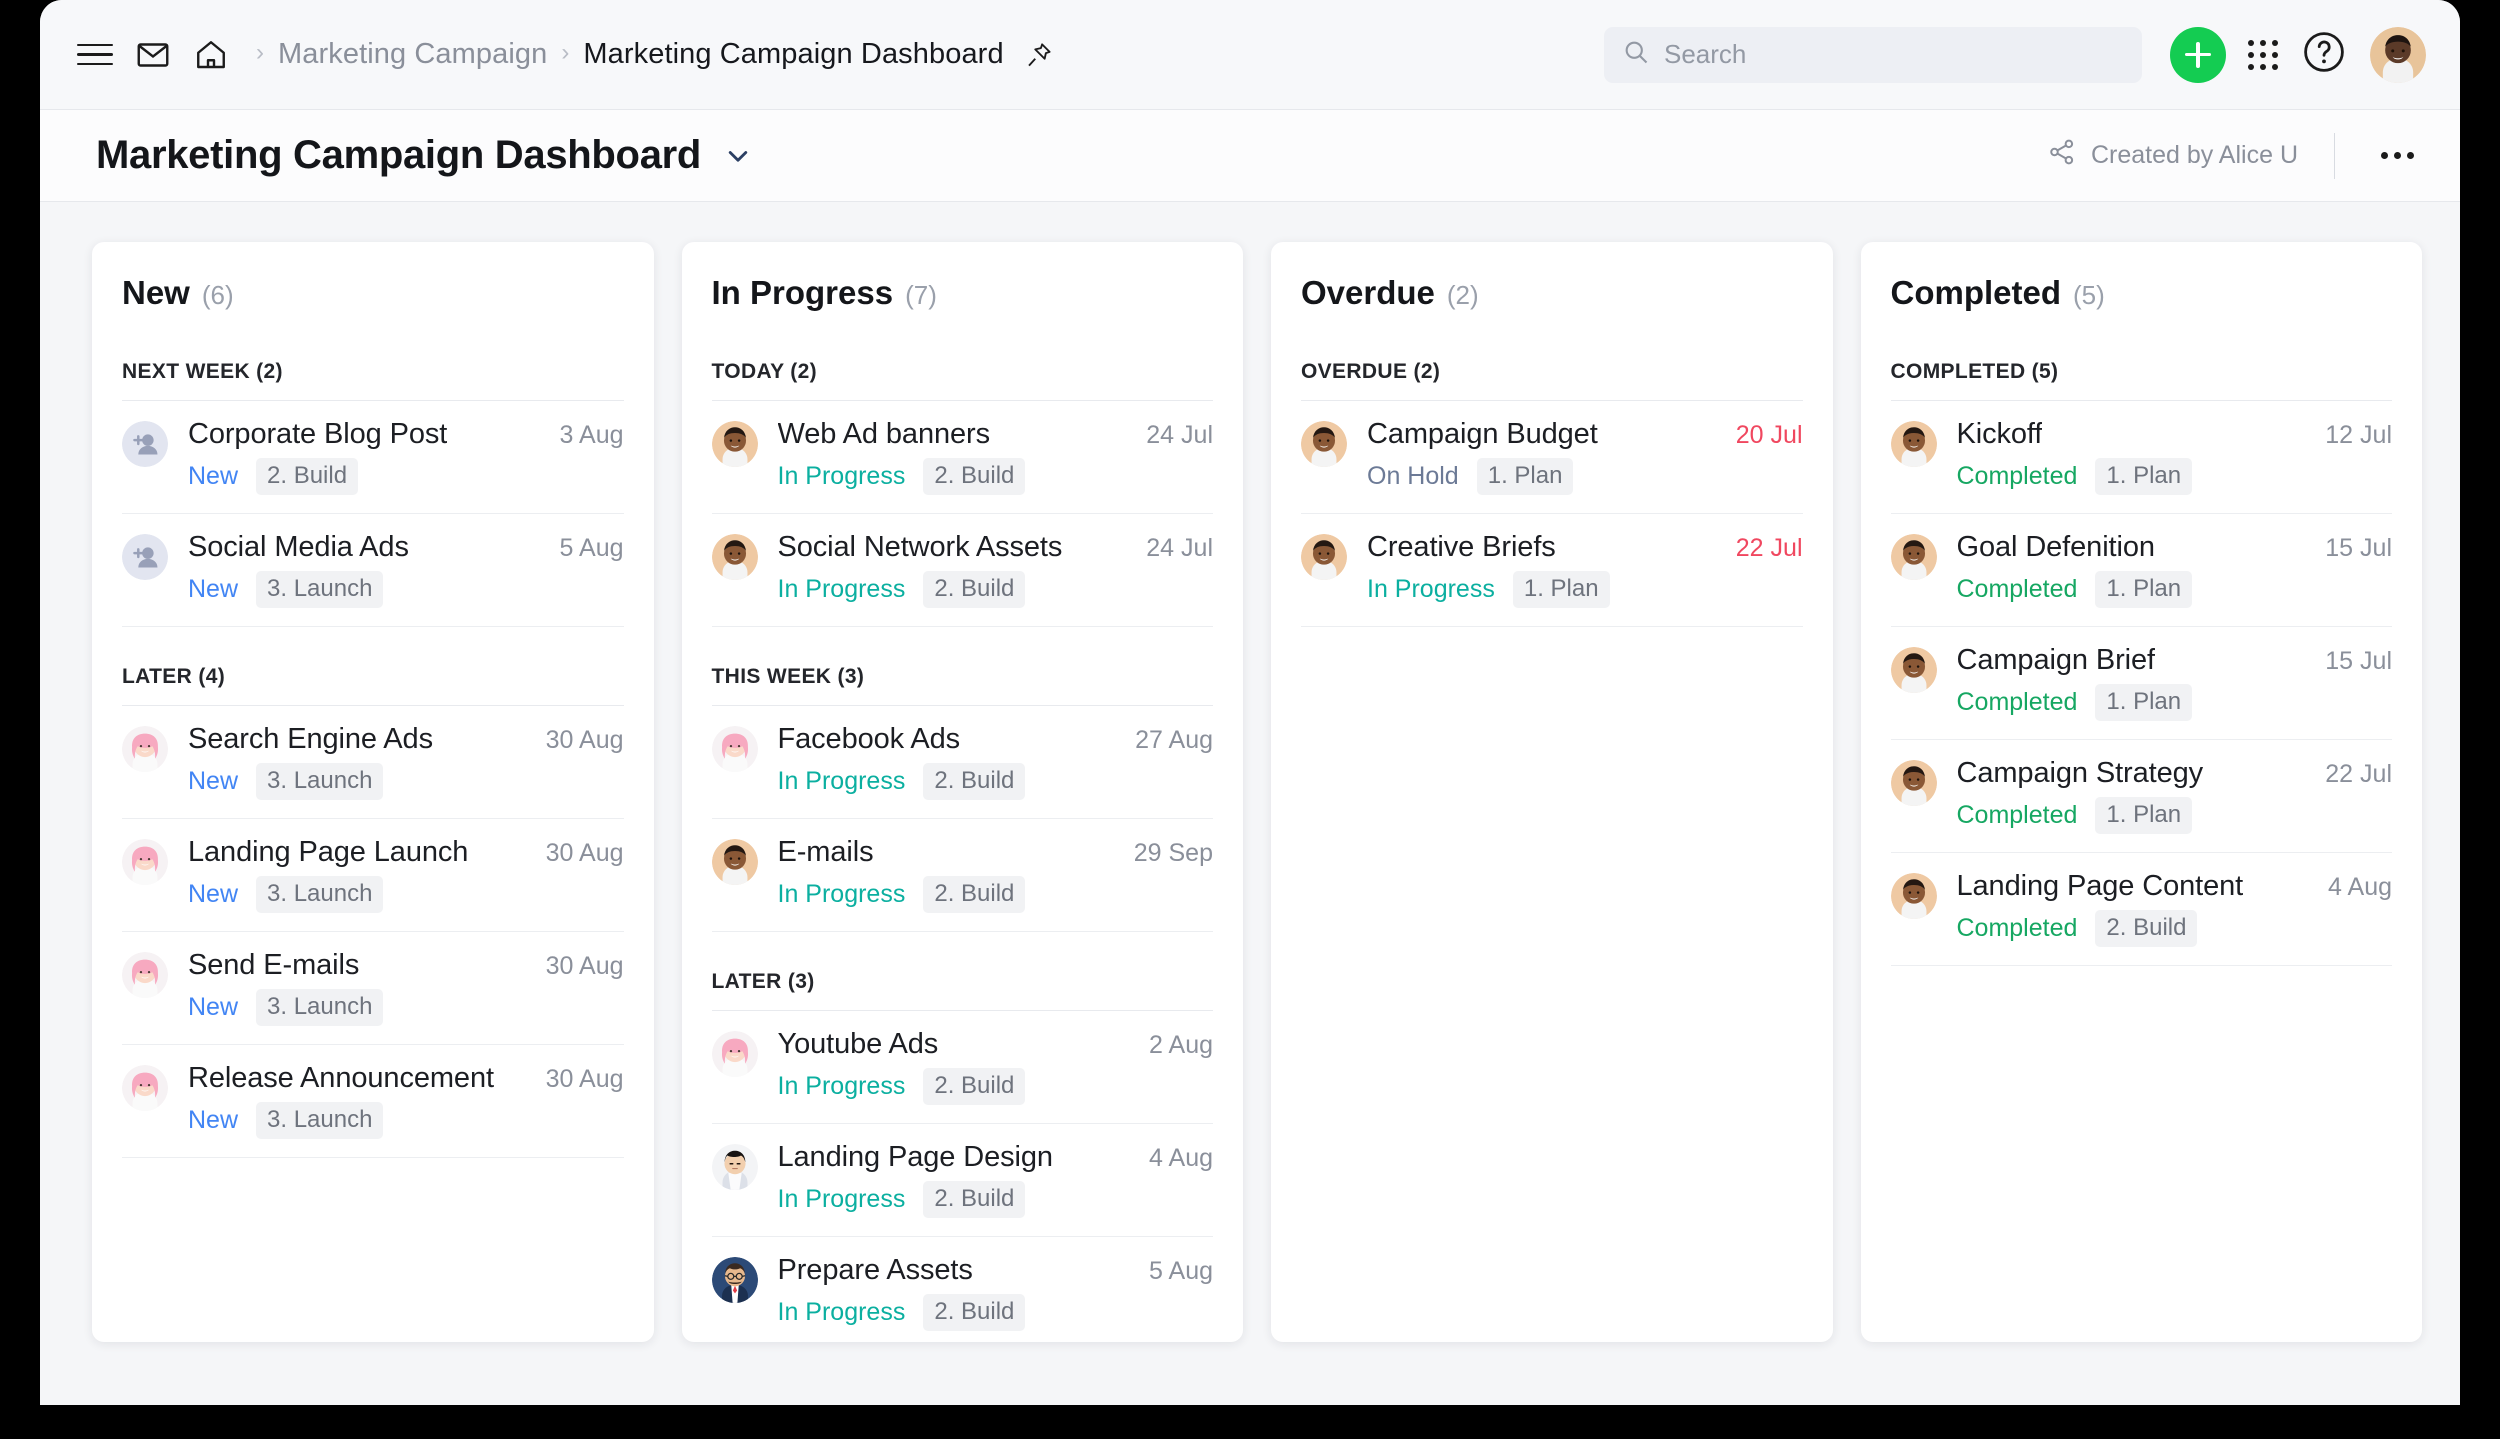 The height and width of the screenshot is (1439, 2500). What do you see at coordinates (884, 434) in the screenshot?
I see `task-name: Web Ad banners` at bounding box center [884, 434].